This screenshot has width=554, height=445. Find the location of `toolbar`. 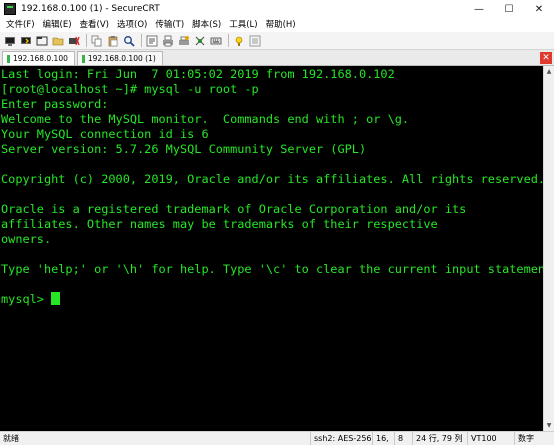

toolbar is located at coordinates (277, 41).